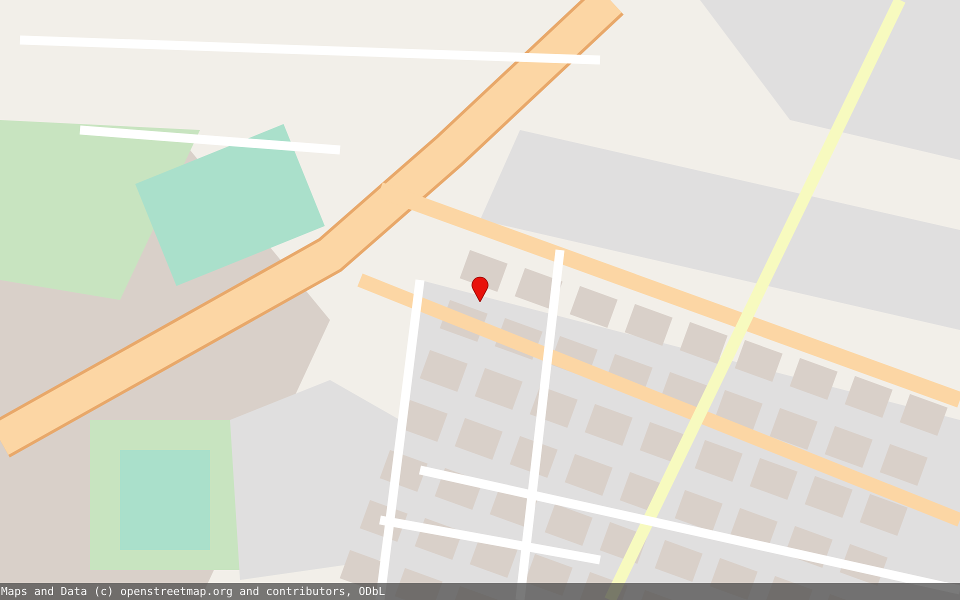  Describe the element at coordinates (480, 288) in the screenshot. I see `map-pin-icon` at that location.